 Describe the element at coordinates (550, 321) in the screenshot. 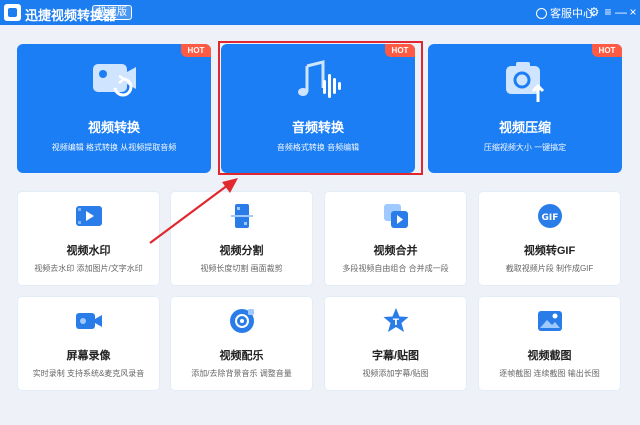

I see `screenshot-icon` at that location.